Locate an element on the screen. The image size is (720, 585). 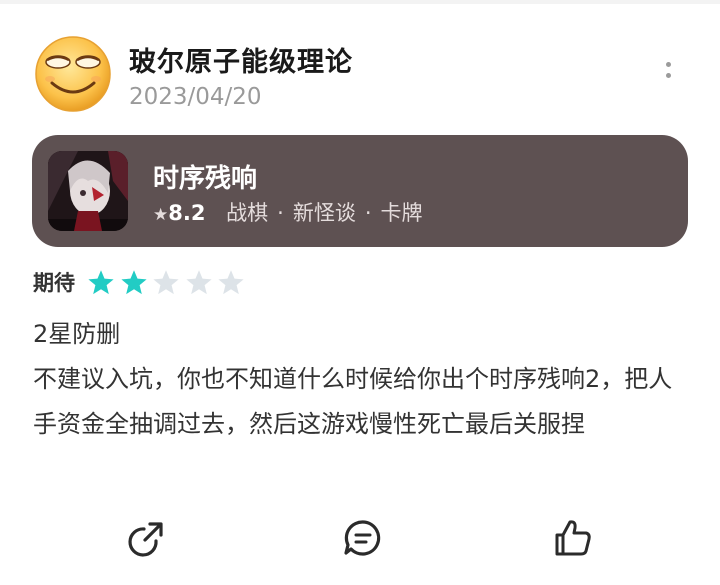
rating-row: 期待 is located at coordinates (141, 282).